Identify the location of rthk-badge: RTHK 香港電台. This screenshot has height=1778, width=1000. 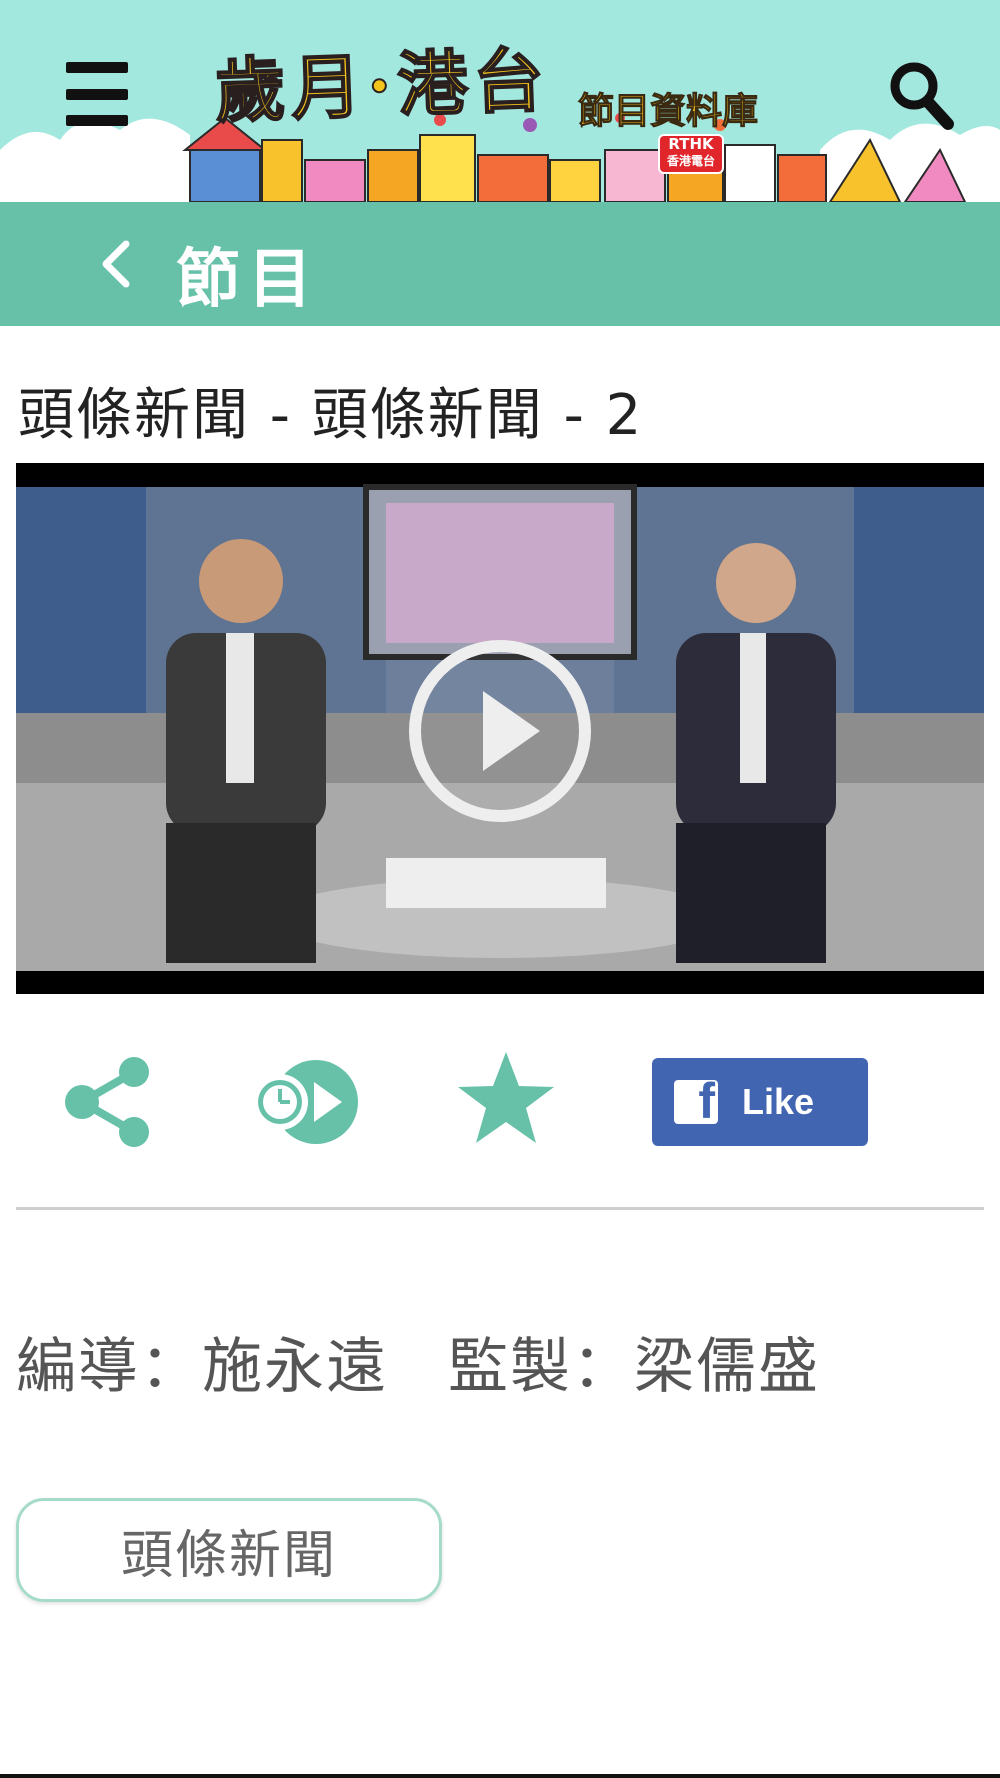
(691, 154).